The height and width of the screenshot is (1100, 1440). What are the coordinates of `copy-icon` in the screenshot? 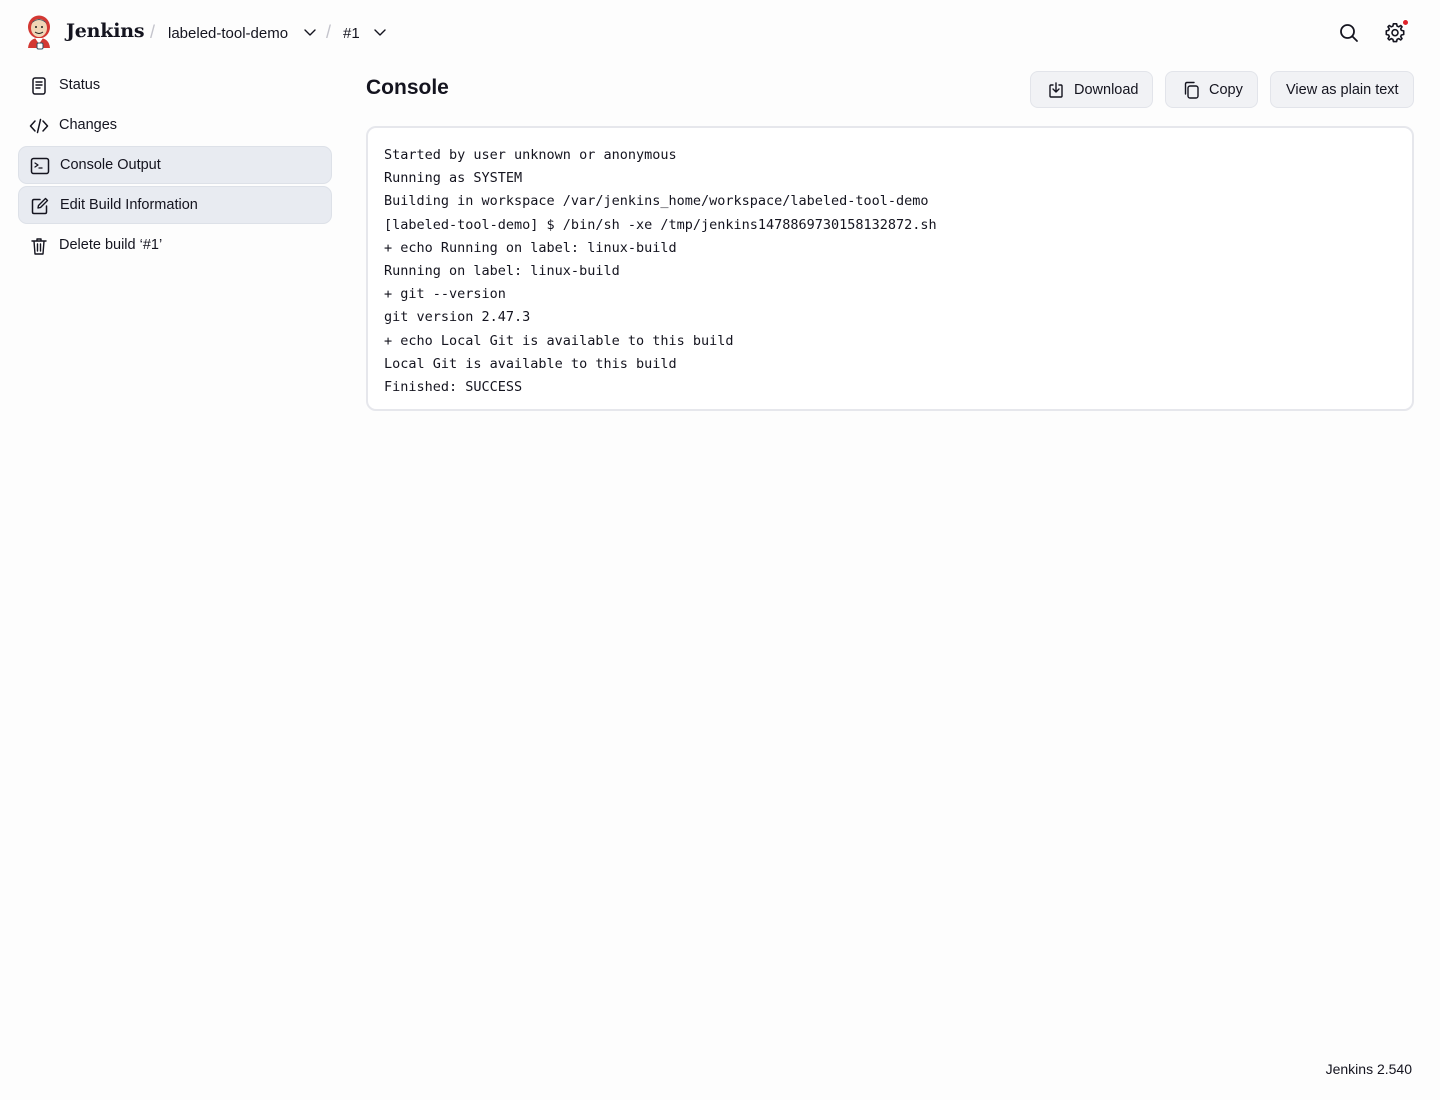 It's located at (1191, 90).